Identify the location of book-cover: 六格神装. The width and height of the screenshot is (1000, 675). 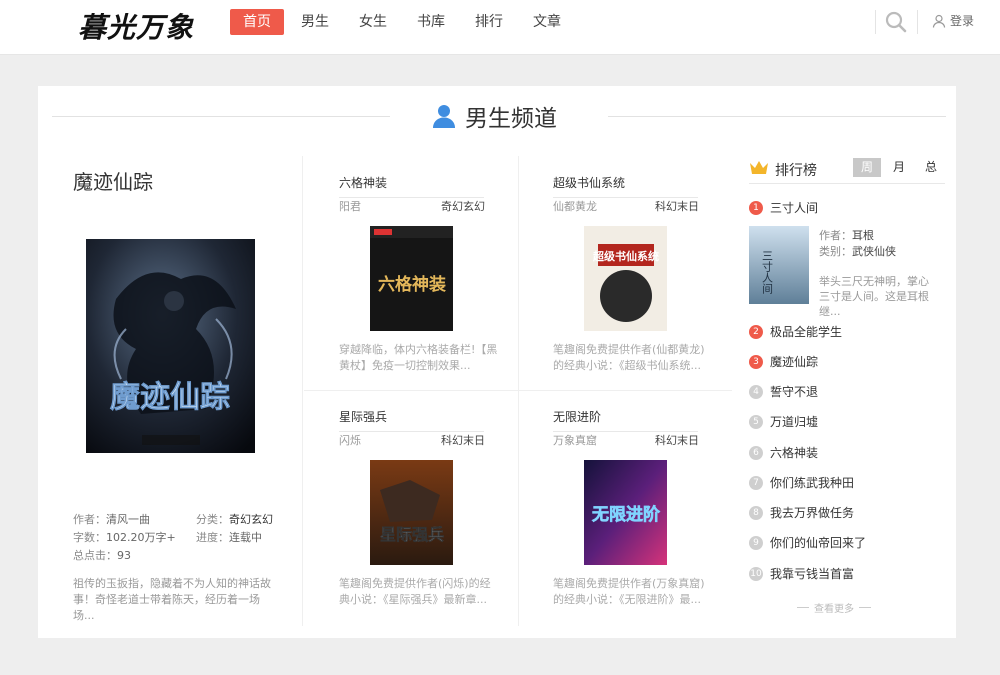
(411, 278).